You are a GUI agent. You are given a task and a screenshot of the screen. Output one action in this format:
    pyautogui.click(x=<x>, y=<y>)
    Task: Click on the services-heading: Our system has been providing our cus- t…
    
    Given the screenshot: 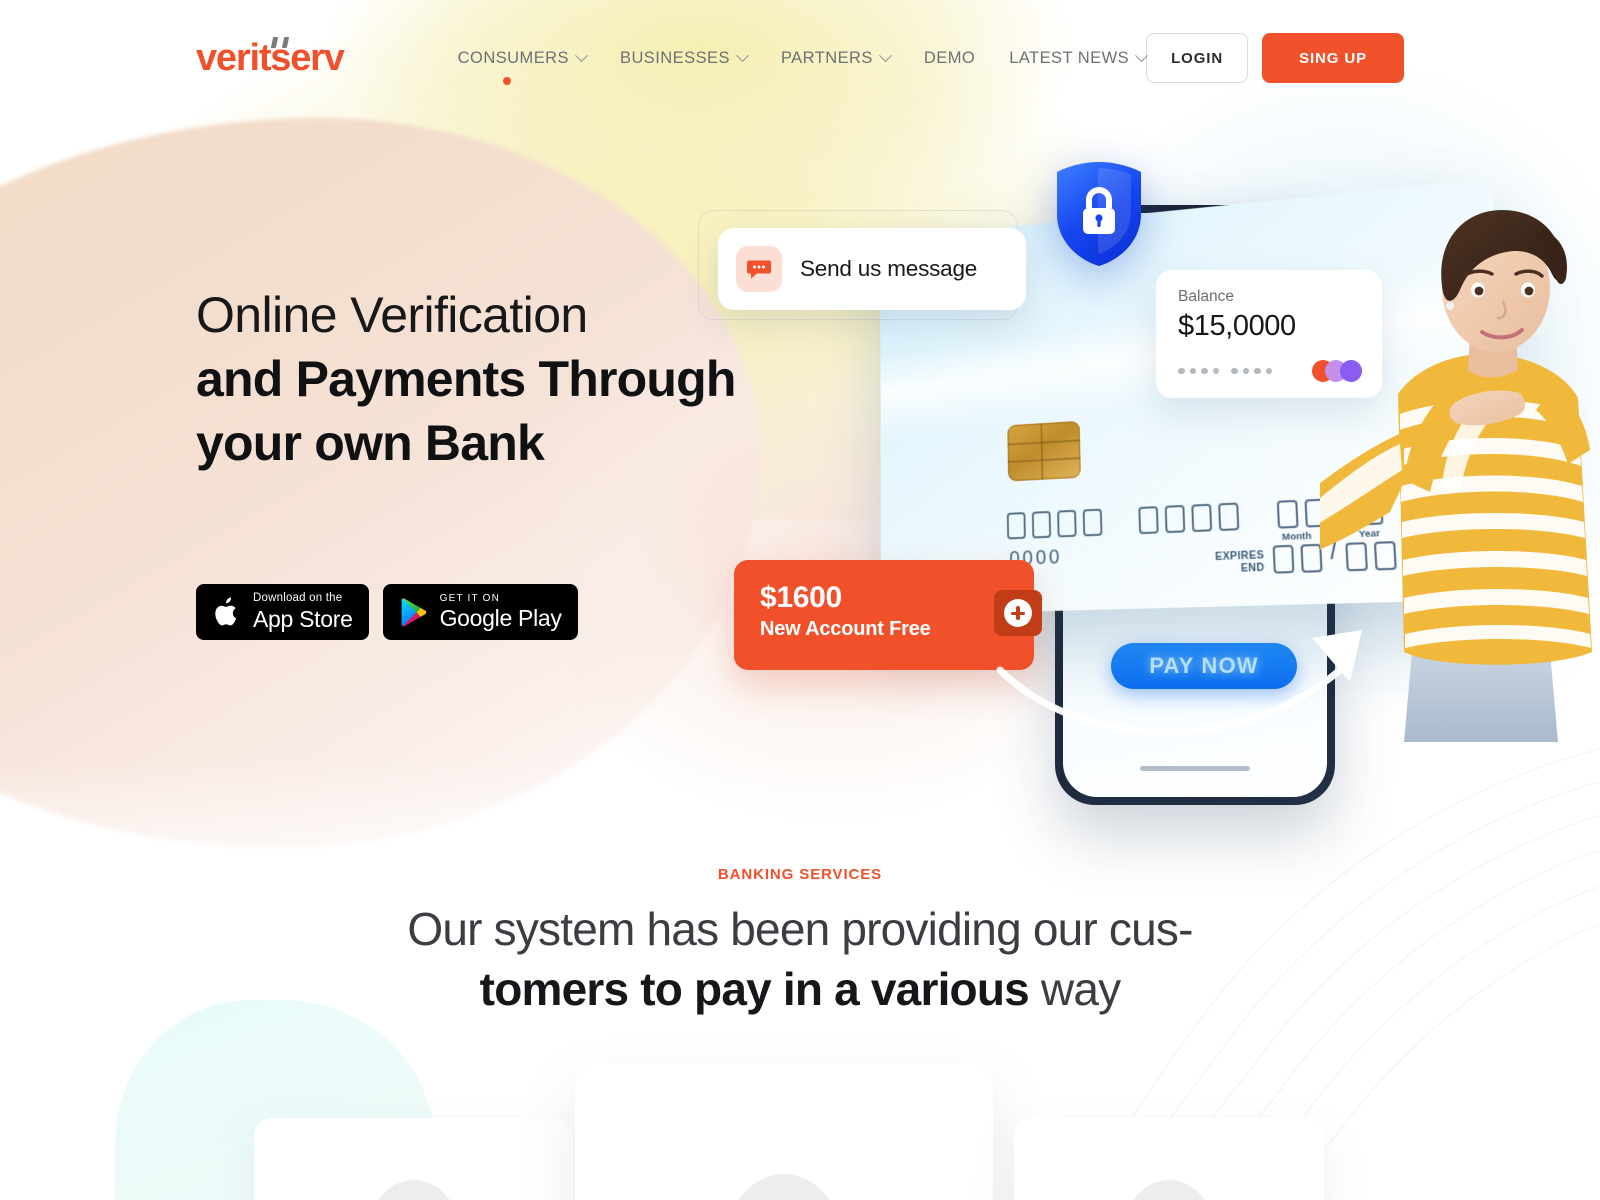 What is the action you would take?
    pyautogui.click(x=800, y=959)
    